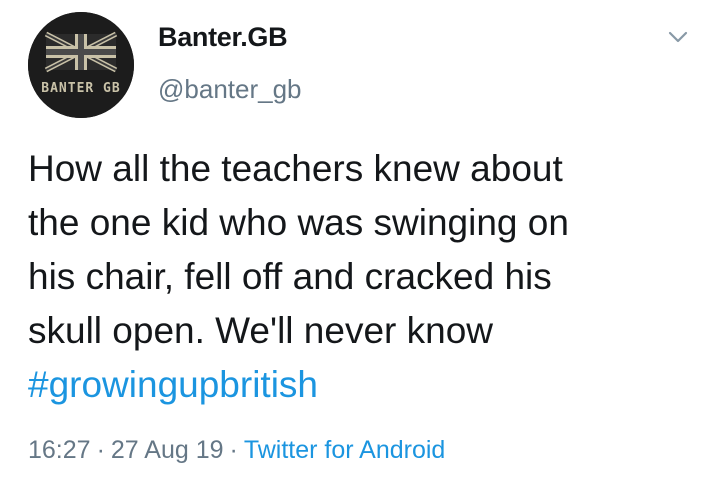 The height and width of the screenshot is (491, 703). I want to click on tweet-source-link: Twitter for Android, so click(344, 450).